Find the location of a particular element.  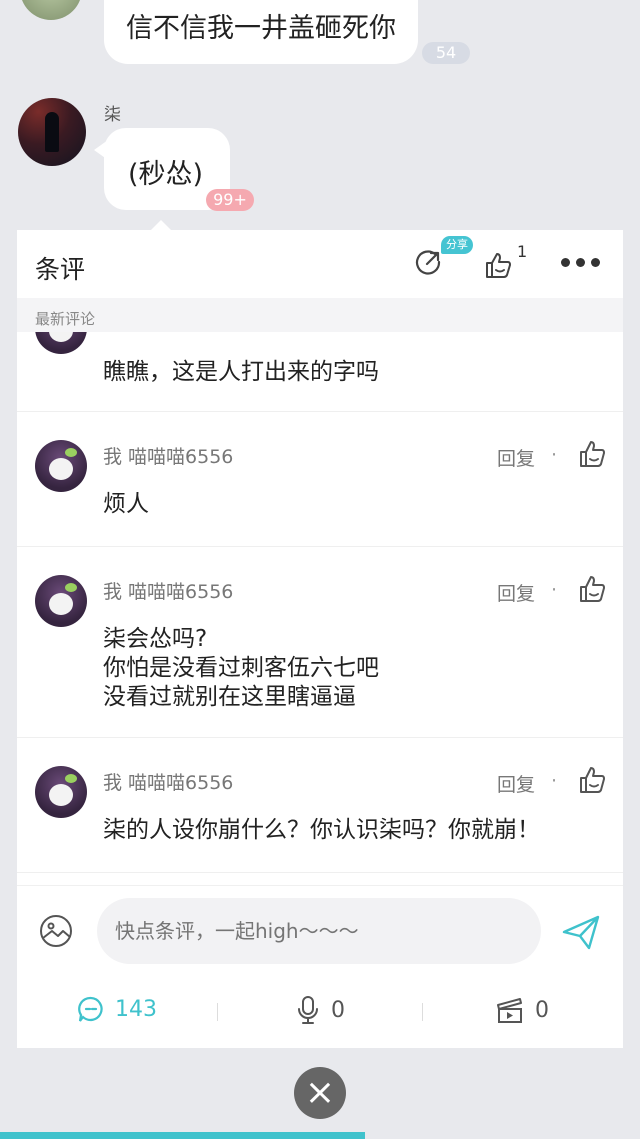

like-count: 1 is located at coordinates (522, 251).